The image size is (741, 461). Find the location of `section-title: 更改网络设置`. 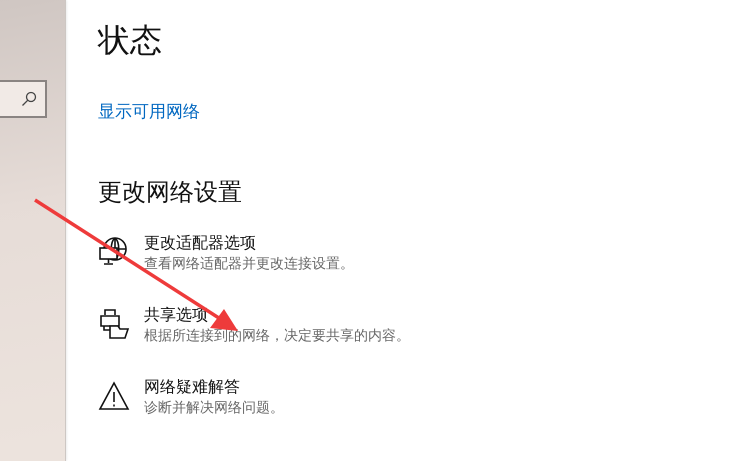

section-title: 更改网络设置 is located at coordinates (170, 192).